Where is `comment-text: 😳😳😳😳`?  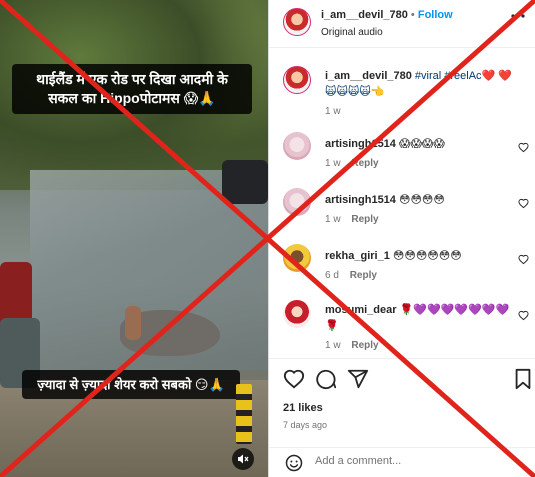 comment-text: 😳😳😳😳 is located at coordinates (421, 200).